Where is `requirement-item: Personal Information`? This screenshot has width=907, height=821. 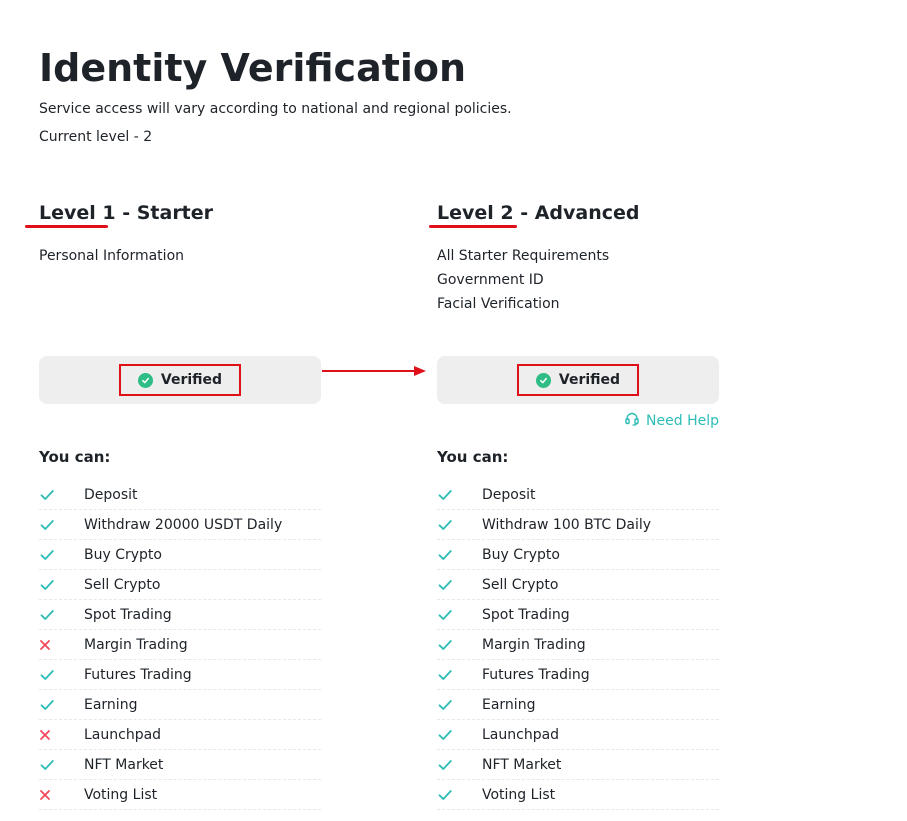 requirement-item: Personal Information is located at coordinates (112, 256).